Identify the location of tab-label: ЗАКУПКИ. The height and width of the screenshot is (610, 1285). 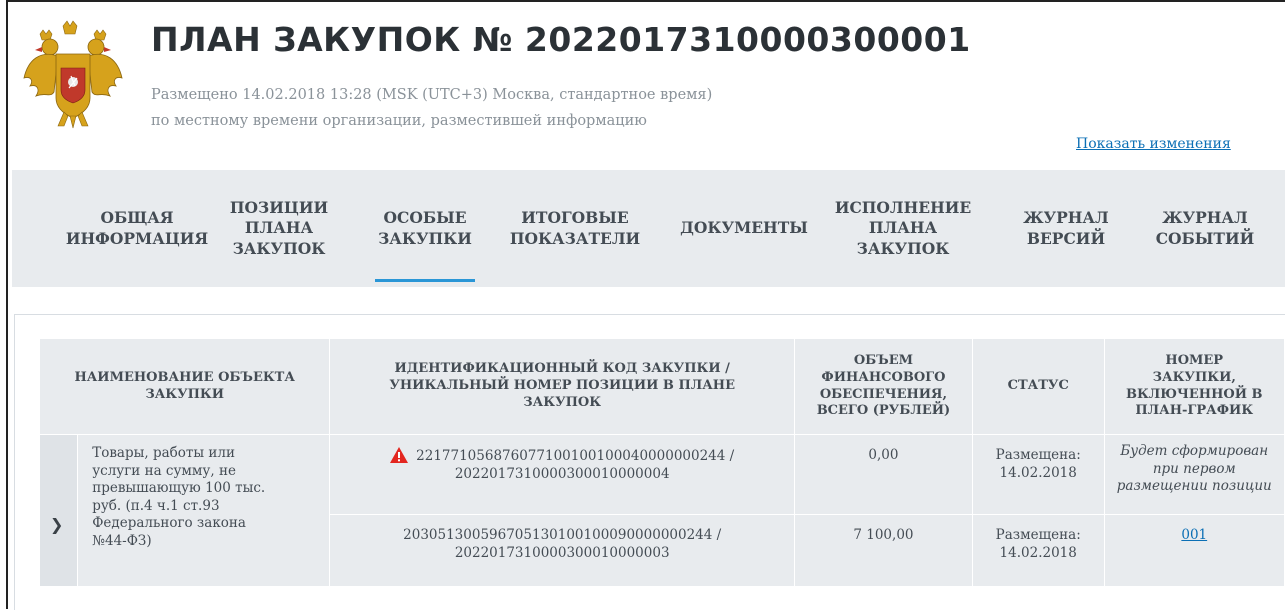
(425, 238).